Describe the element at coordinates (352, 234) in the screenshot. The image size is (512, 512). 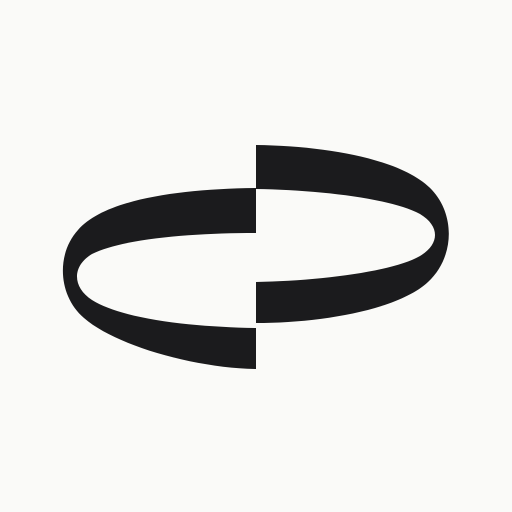
I see `logo-right-ribbon-icon` at that location.